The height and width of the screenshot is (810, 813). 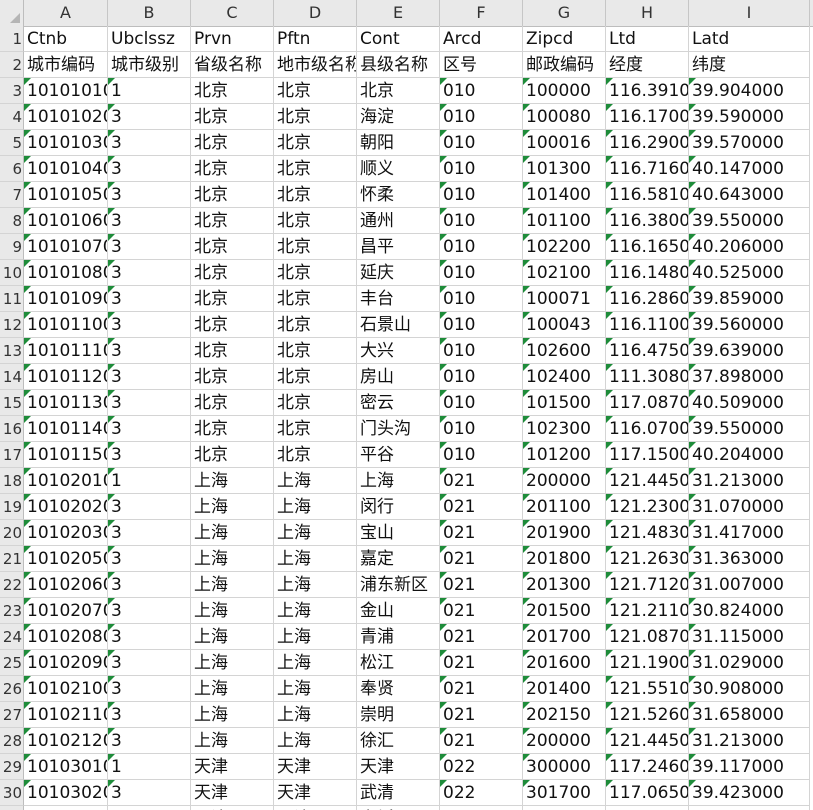 I want to click on table-cell: 10101090, so click(x=66, y=299).